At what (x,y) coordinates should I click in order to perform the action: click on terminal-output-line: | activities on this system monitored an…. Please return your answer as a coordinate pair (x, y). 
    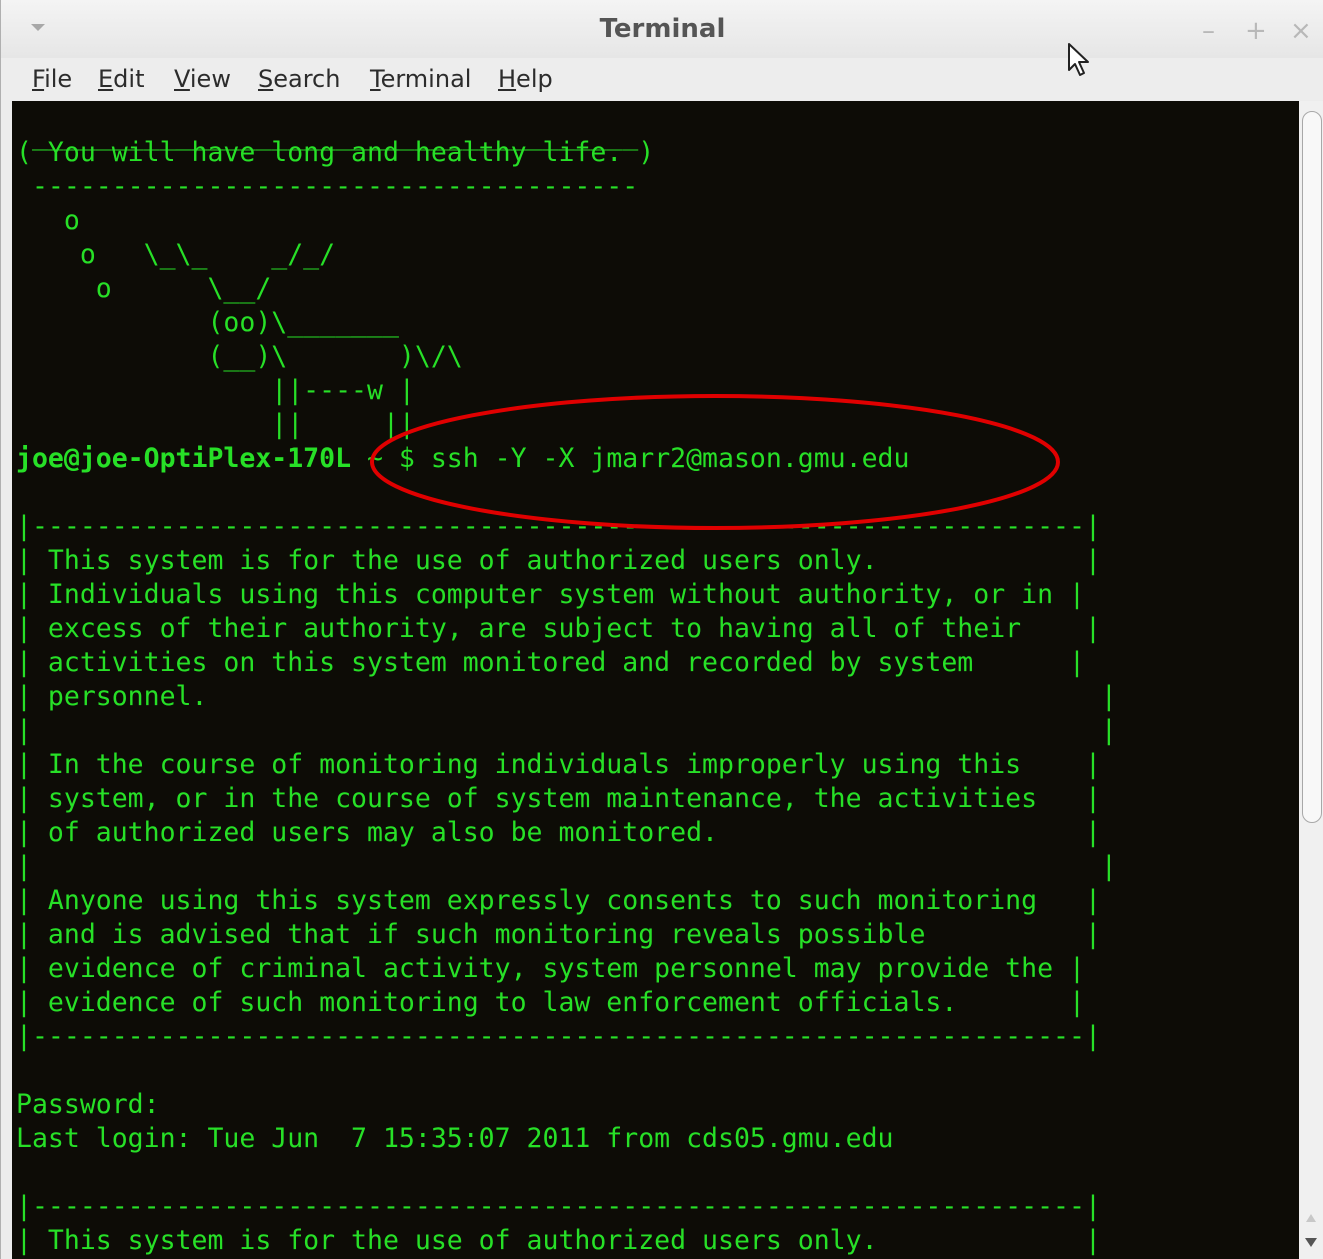
    Looking at the image, I should click on (550, 662).